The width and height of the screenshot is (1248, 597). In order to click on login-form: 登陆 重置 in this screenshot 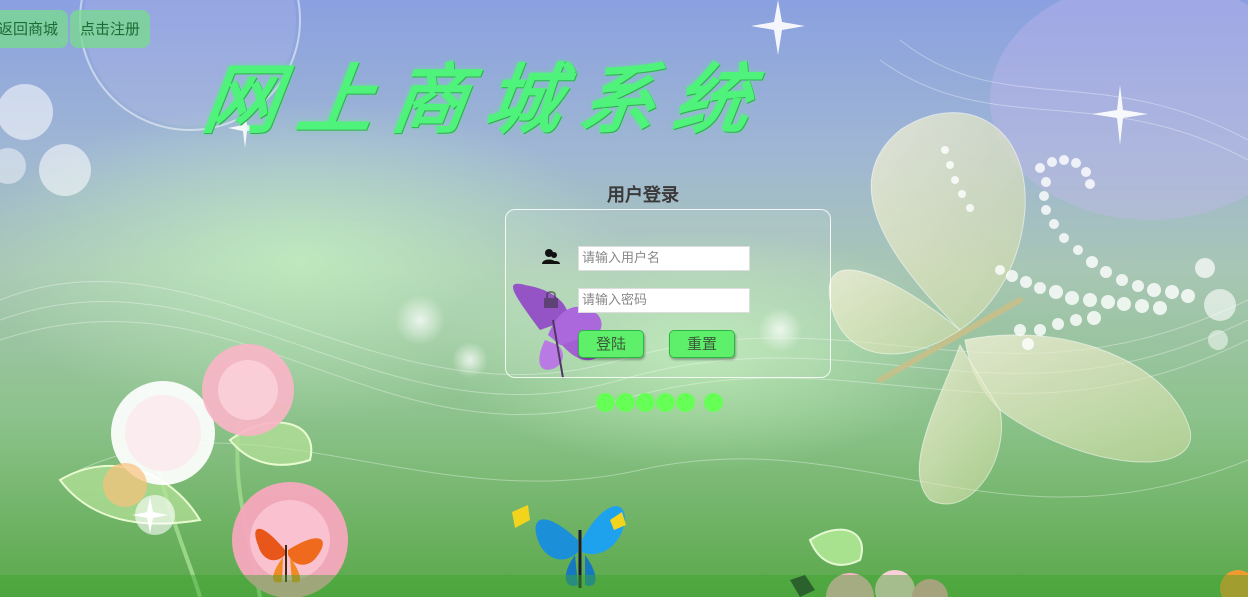, I will do `click(668, 293)`.